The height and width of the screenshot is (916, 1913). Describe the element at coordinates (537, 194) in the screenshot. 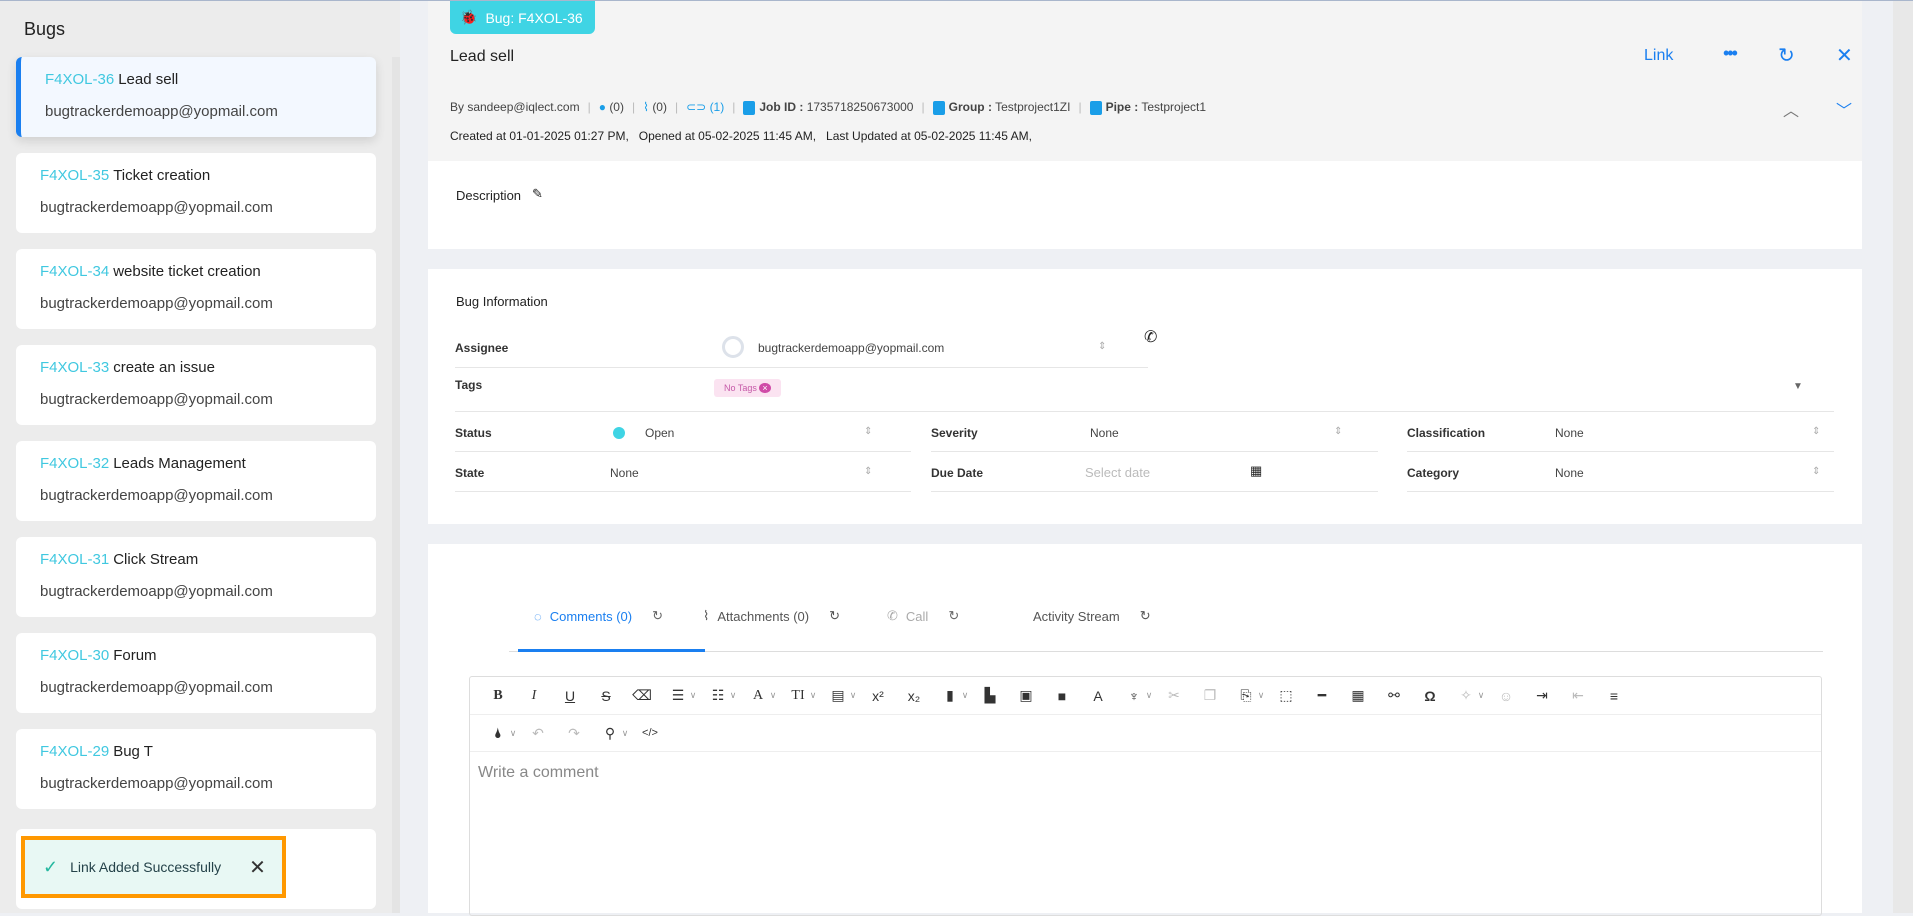

I see `edit-icon: ✎` at that location.